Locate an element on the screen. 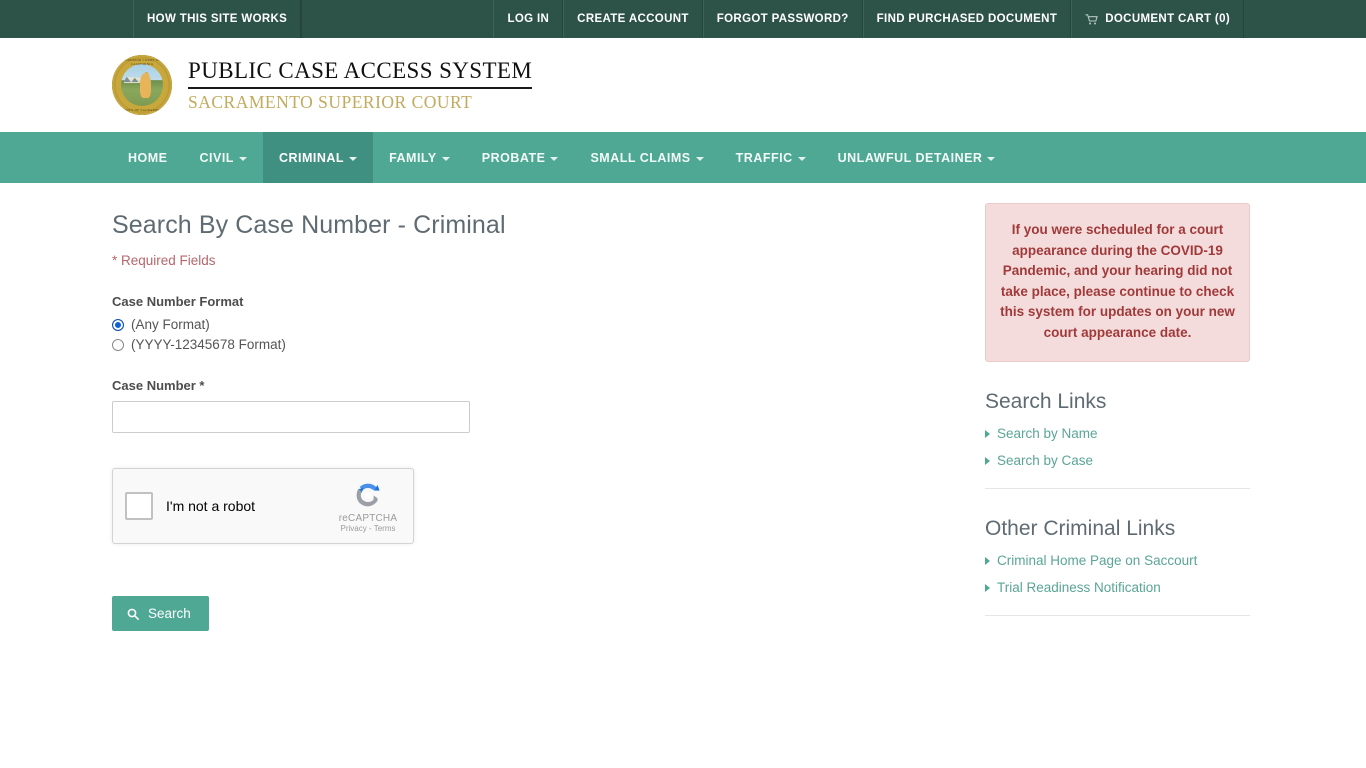 This screenshot has height=768, width=1366. topbar-link-label: FORGOT PASSWORD? is located at coordinates (782, 19).